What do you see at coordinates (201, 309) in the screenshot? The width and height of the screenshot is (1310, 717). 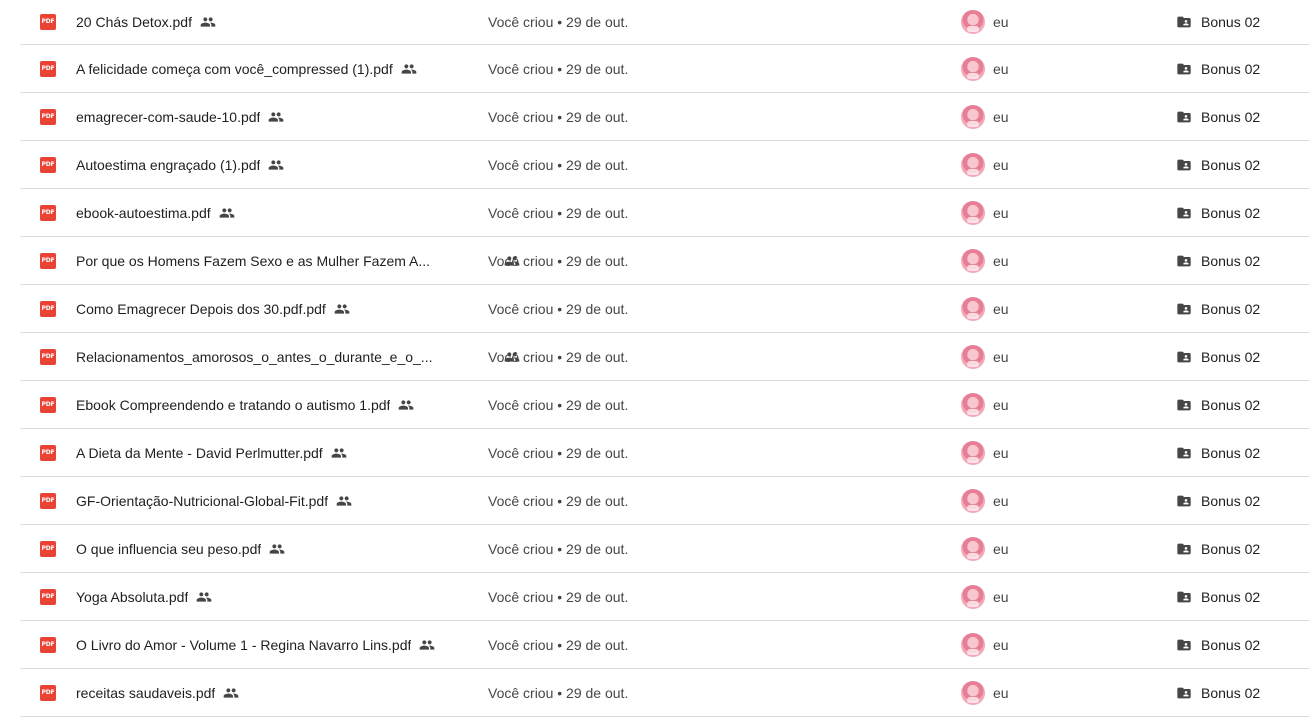 I see `file-name: Como Emagrecer Depois dos 30.pdf.pdf` at bounding box center [201, 309].